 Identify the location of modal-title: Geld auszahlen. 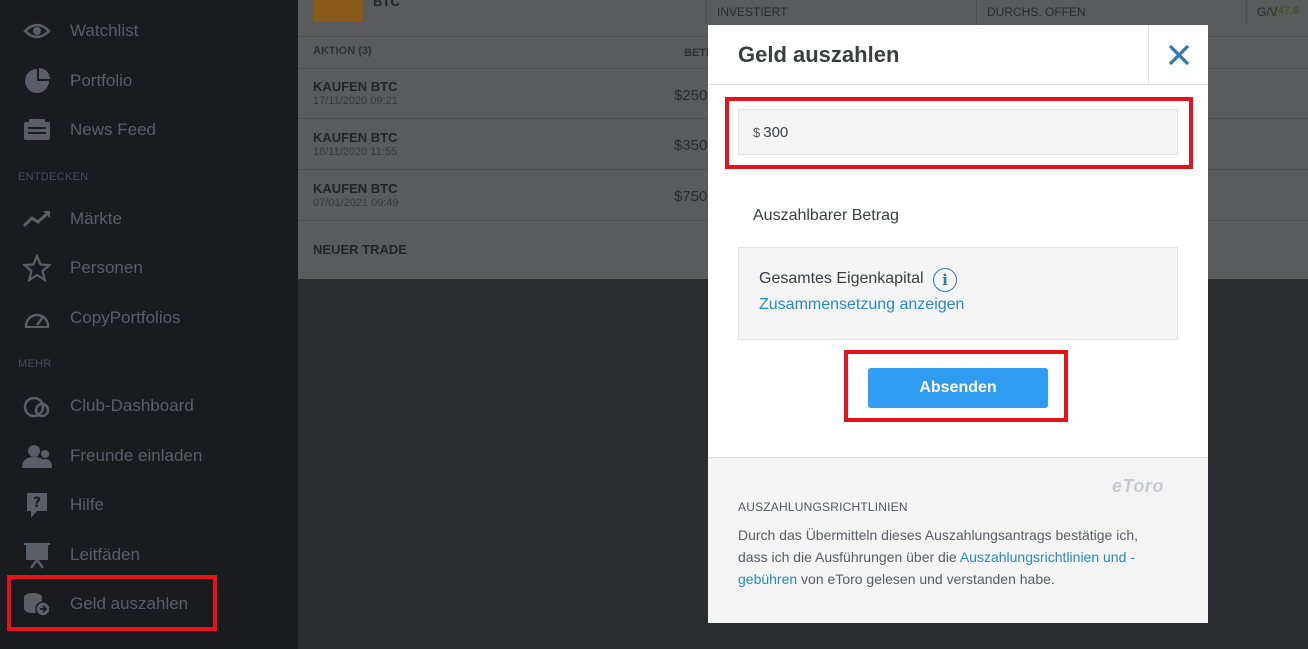
(819, 54).